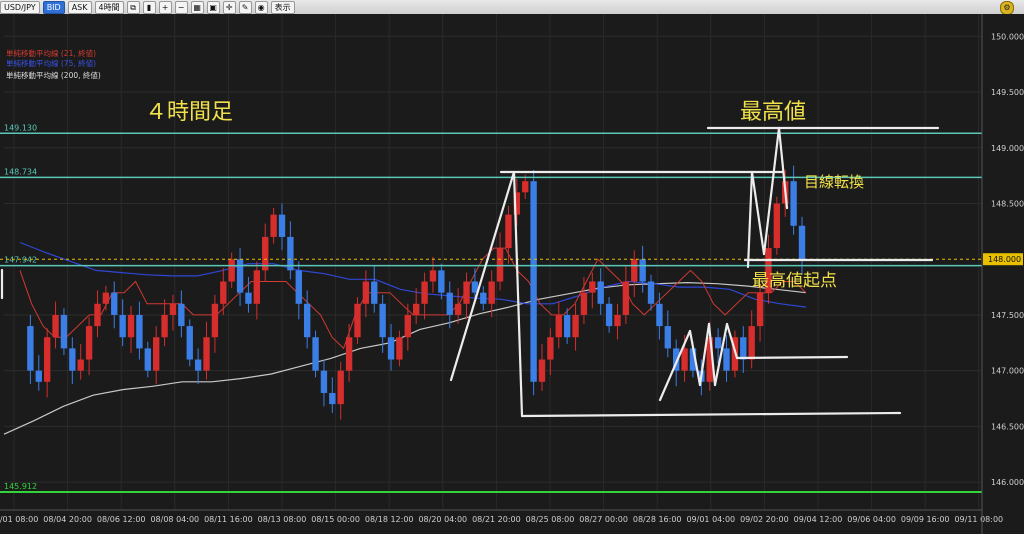 The image size is (1024, 534). What do you see at coordinates (1007, 426) in the screenshot?
I see `y-tick-label: 146.500` at bounding box center [1007, 426].